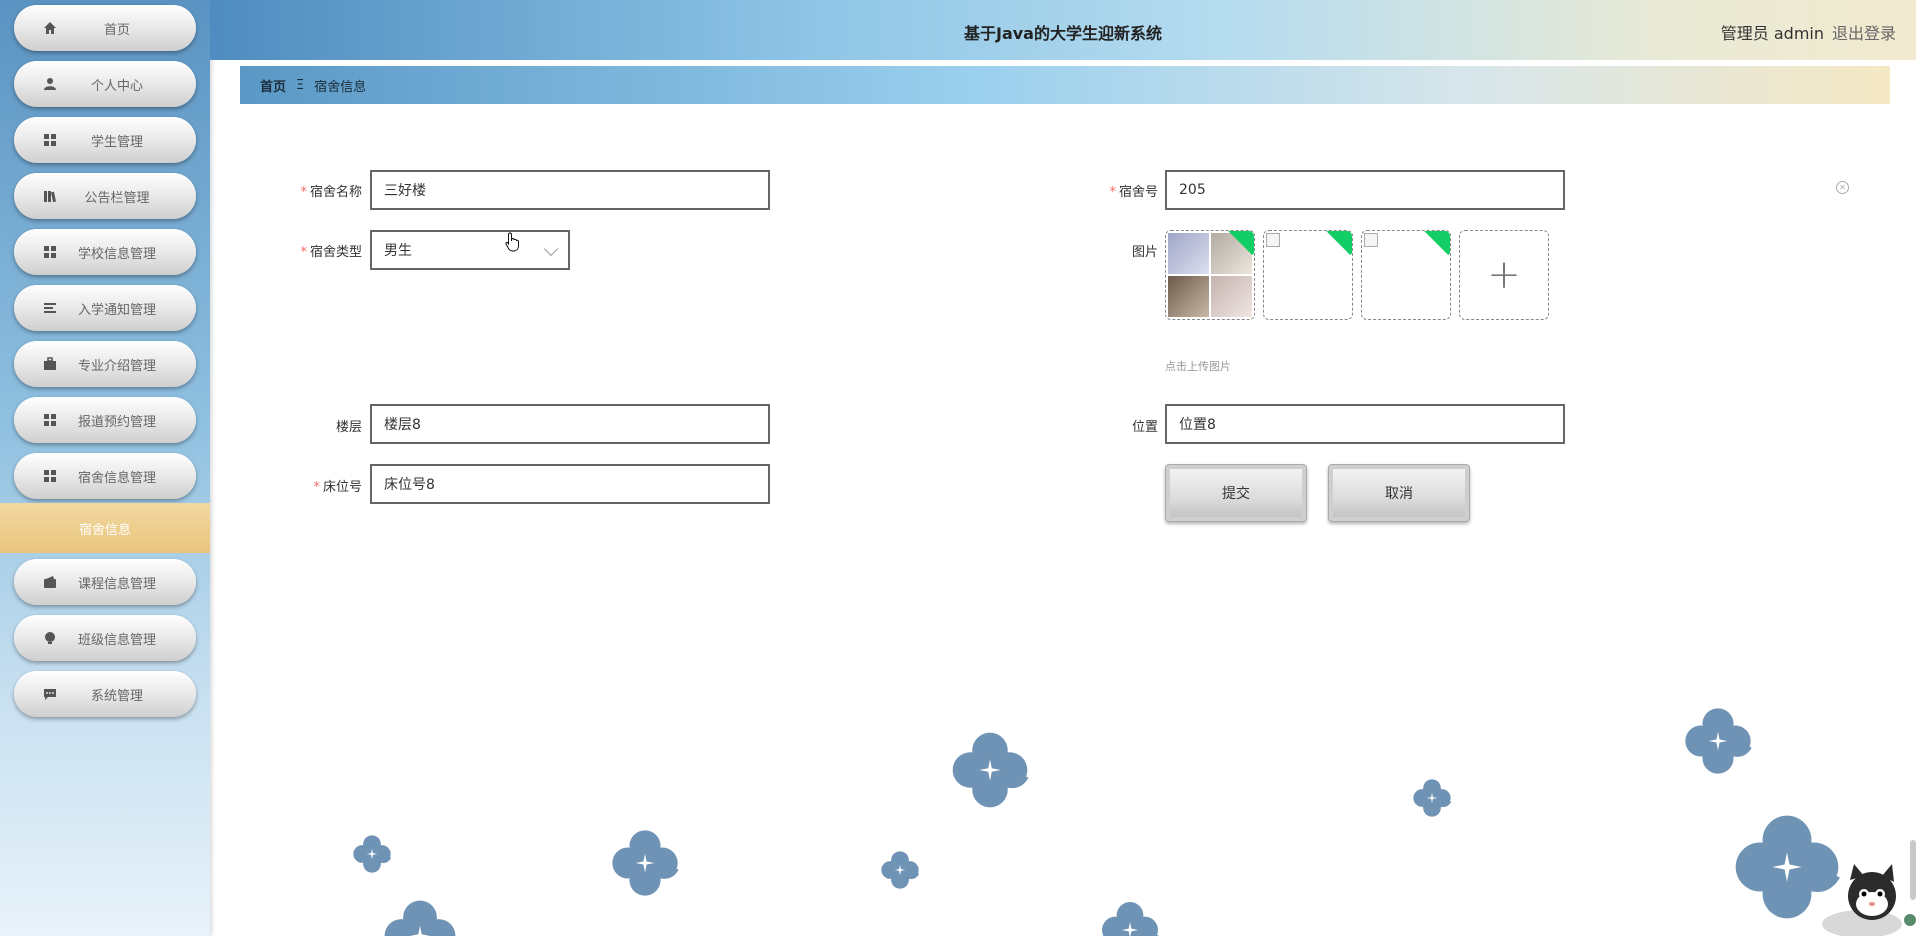  I want to click on chevron-down-icon, so click(551, 249).